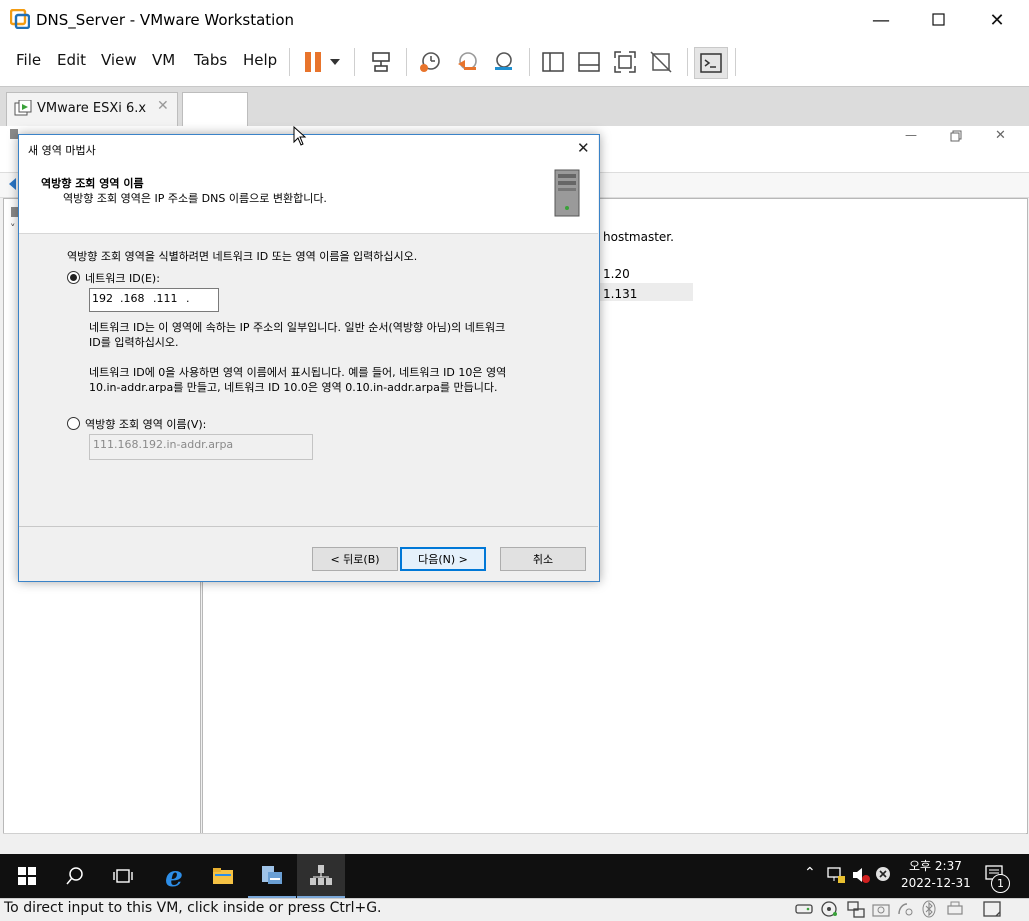 The image size is (1029, 921). Describe the element at coordinates (856, 910) in the screenshot. I see `network-adapter-icon` at that location.